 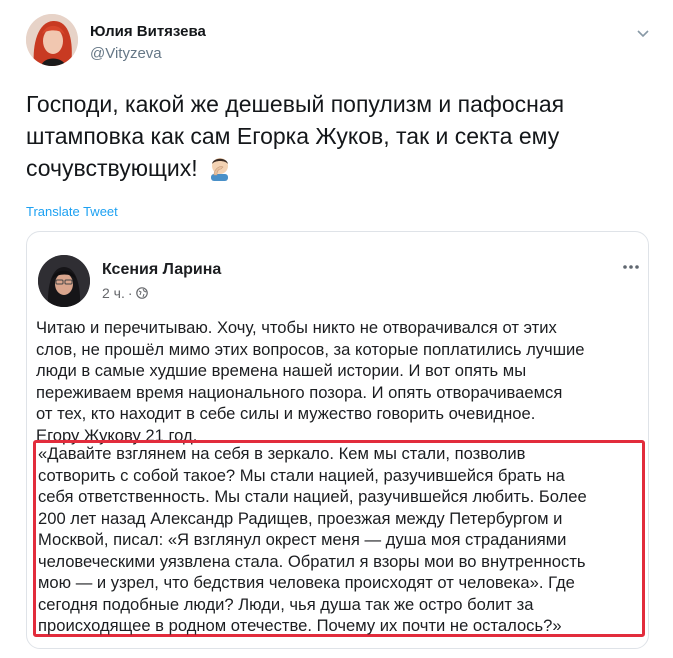 I want to click on author-avatar-image, so click(x=52, y=40).